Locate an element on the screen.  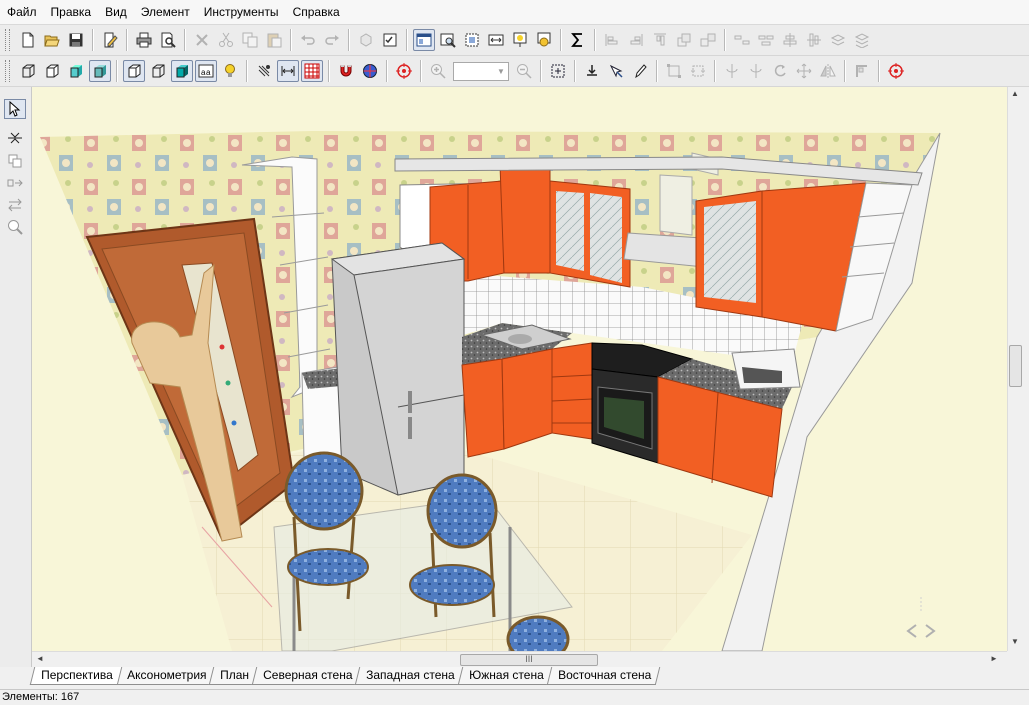
vertical-scrollbar: ▲ ▼ is located at coordinates (1014, 369).